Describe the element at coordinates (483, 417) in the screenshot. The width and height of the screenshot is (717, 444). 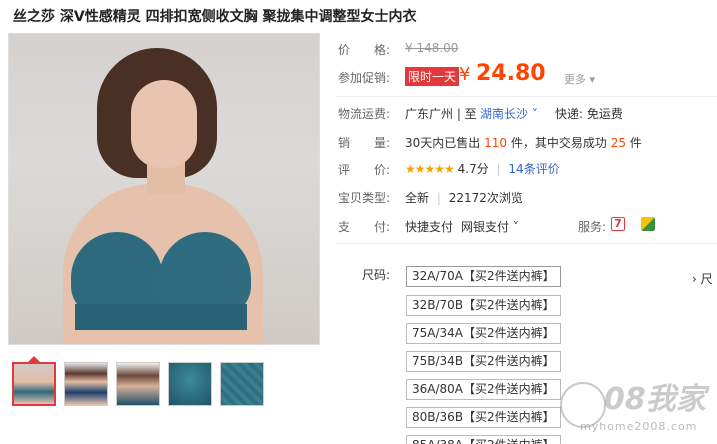
I see `size-option: 80B/36B【买2件送内裤】` at that location.